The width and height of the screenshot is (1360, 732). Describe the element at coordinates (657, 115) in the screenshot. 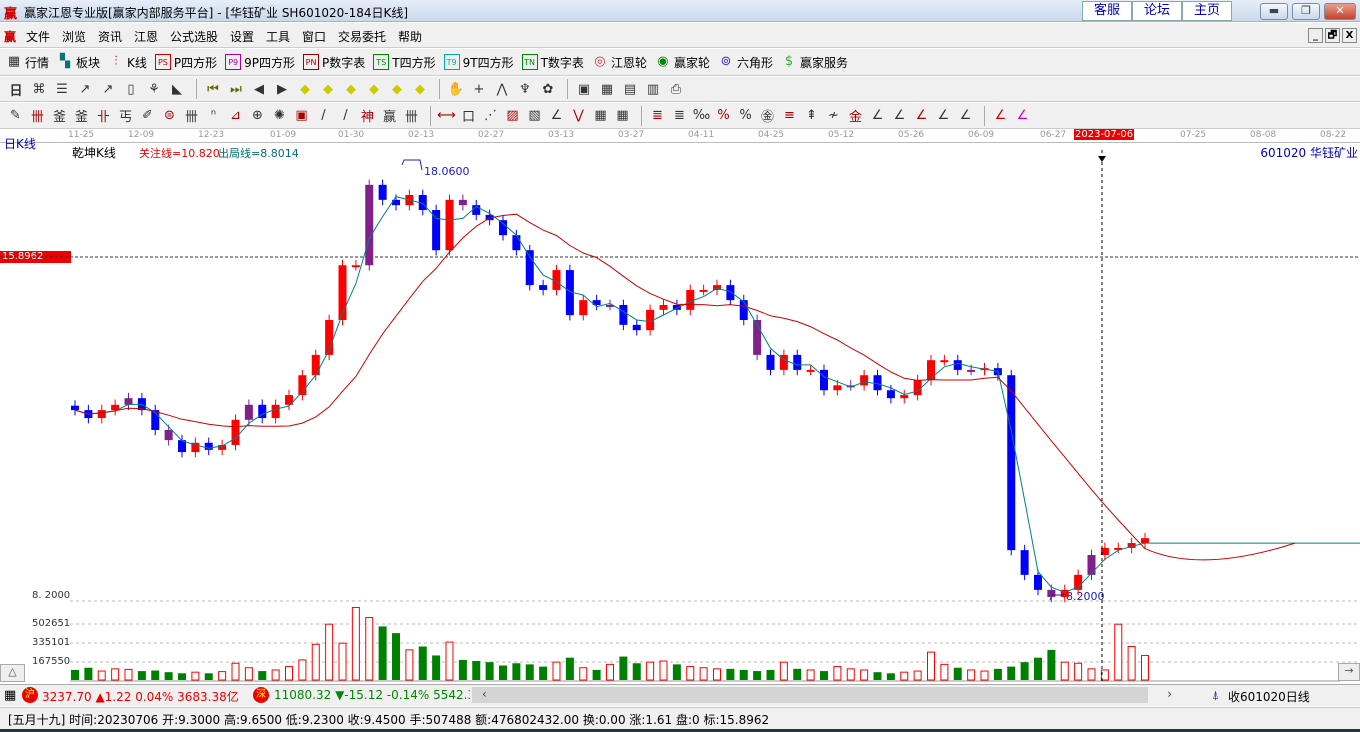

I see `table-icon: ≣` at that location.